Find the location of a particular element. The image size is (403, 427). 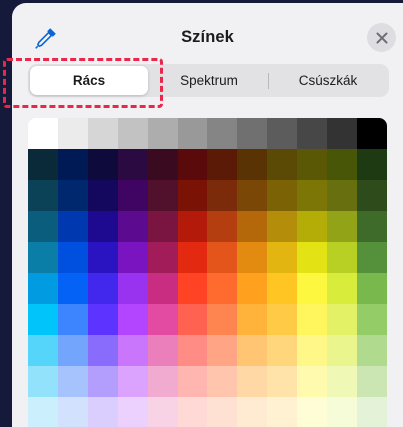

segment-sliders: Csúszkák is located at coordinates (328, 80).